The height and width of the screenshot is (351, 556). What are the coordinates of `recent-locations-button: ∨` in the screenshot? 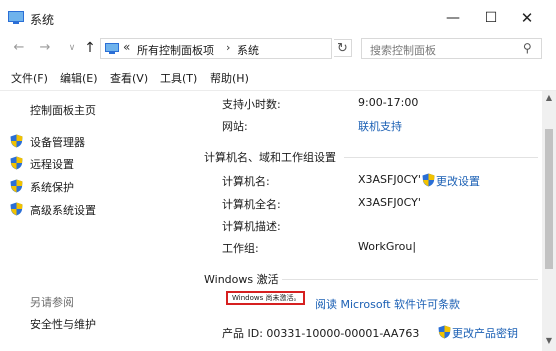 It's located at (72, 48).